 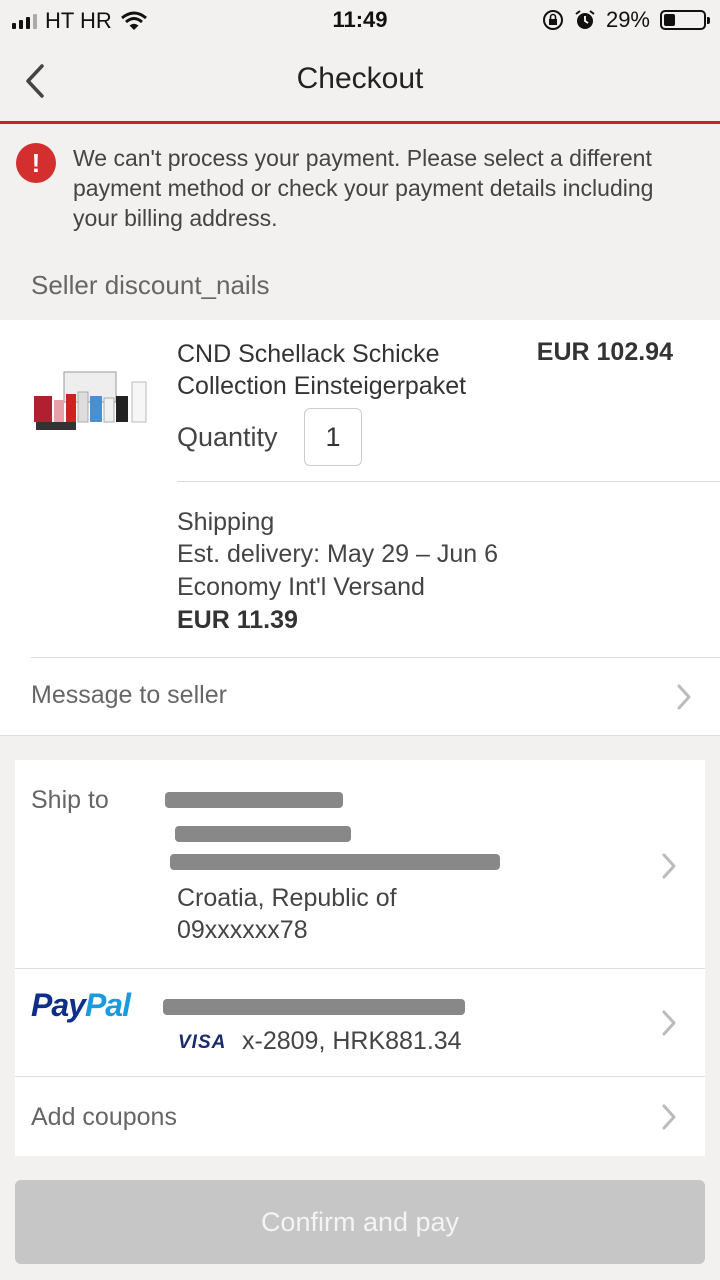 I want to click on error-icon: !, so click(x=36, y=163).